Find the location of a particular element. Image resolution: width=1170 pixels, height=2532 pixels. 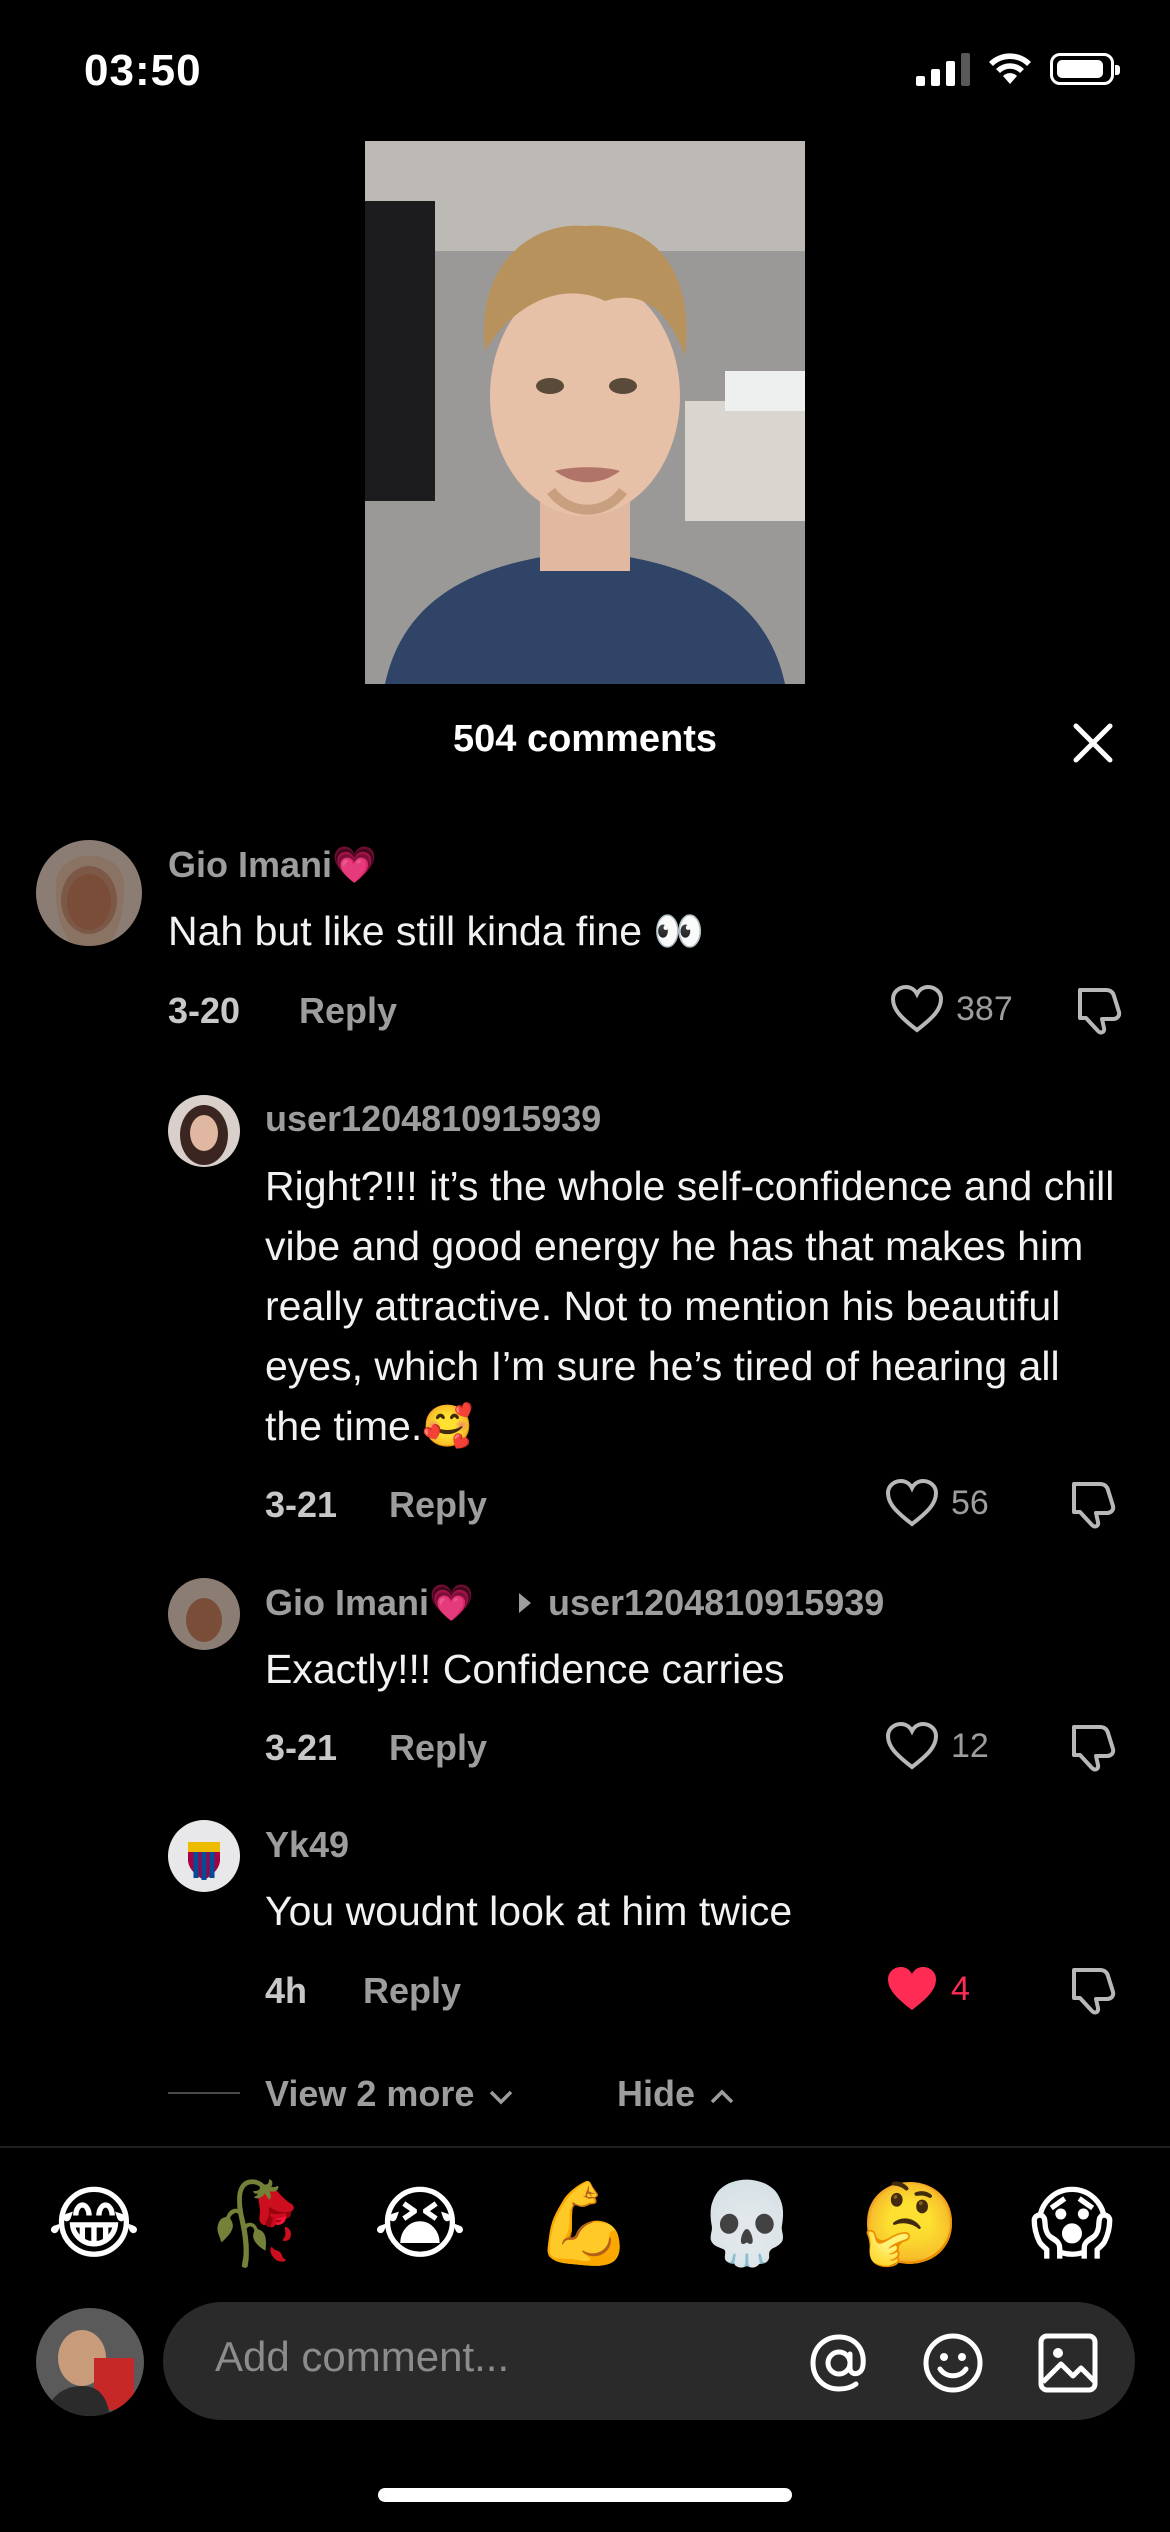

emoji-picker-icon is located at coordinates (953, 2363).